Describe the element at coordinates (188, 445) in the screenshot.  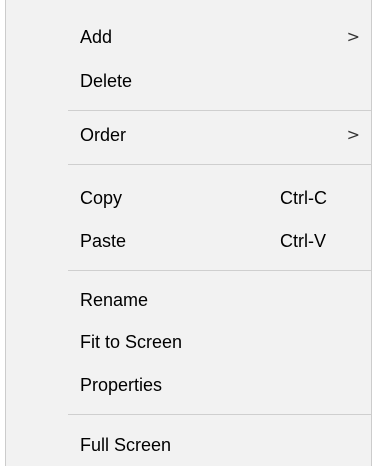
I see `menu-item-full-screen: Full Screen` at that location.